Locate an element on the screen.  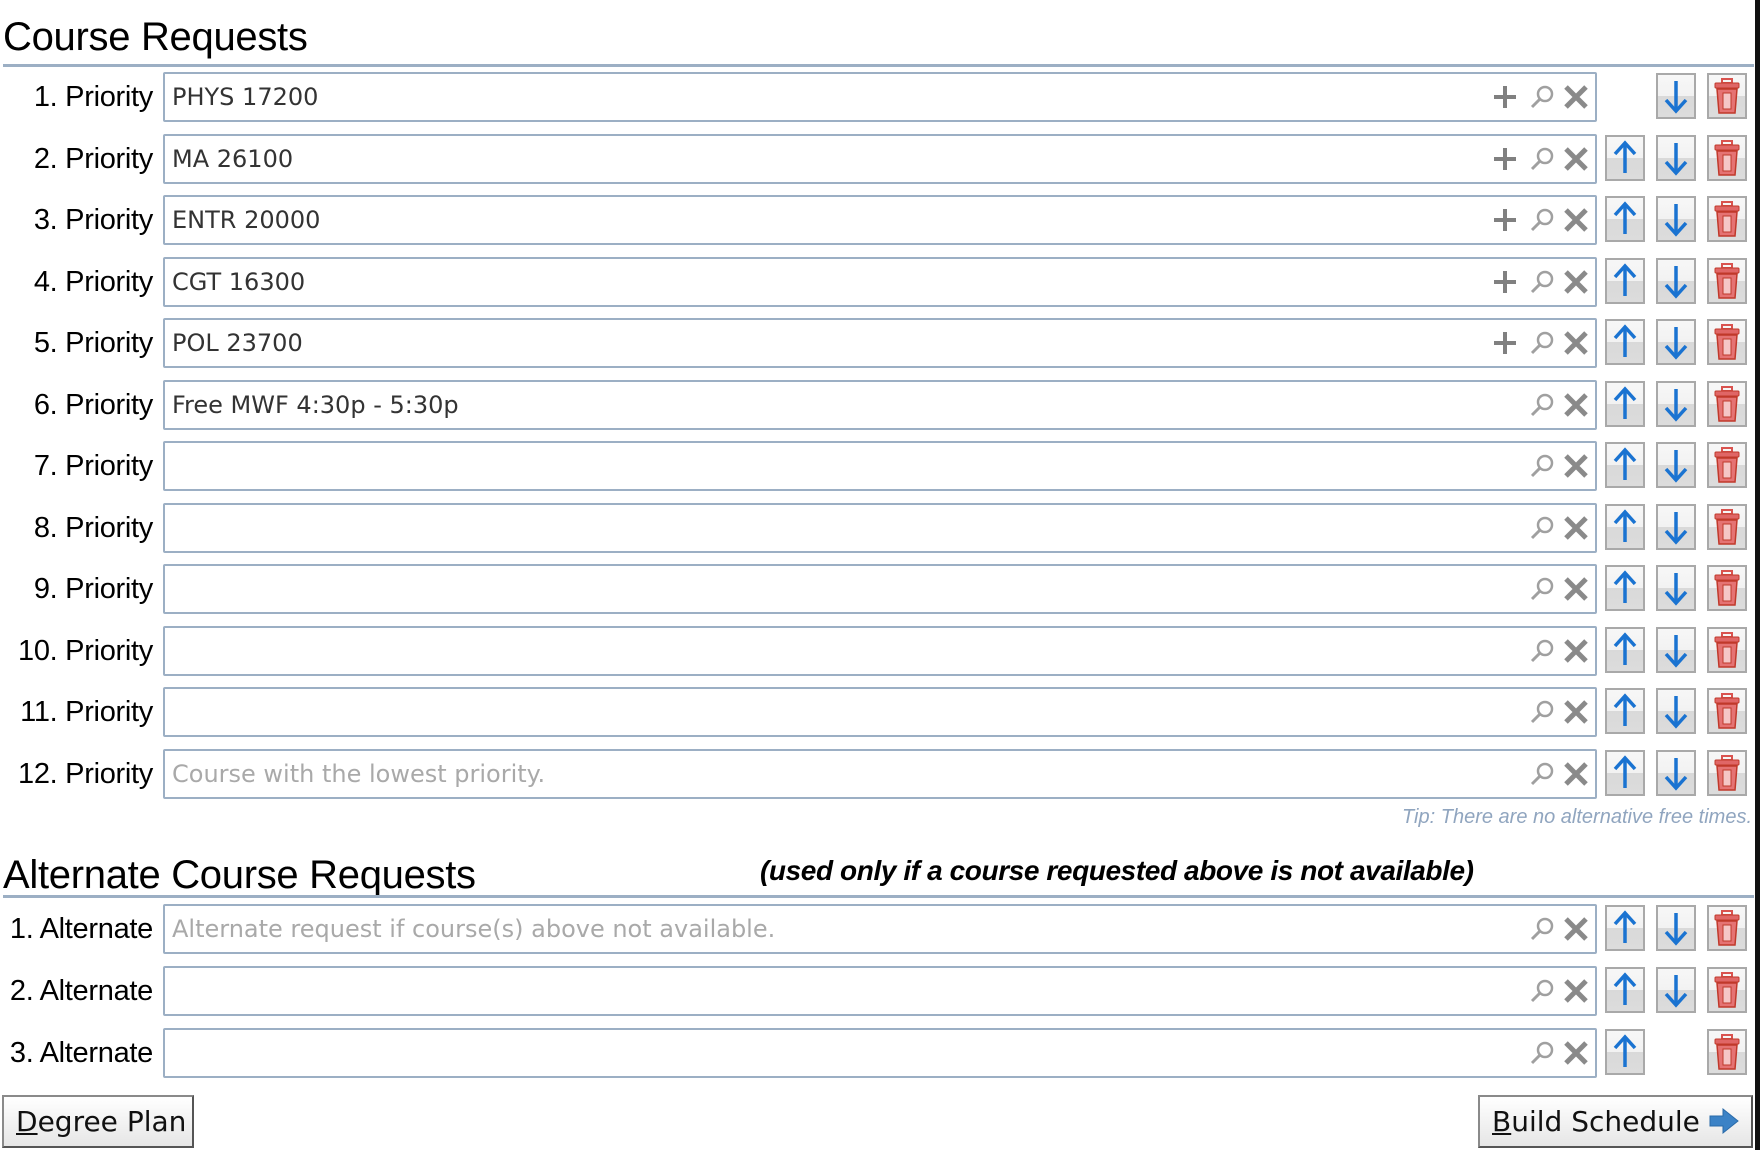
request-row: 7. Priority is located at coordinates (877, 466).